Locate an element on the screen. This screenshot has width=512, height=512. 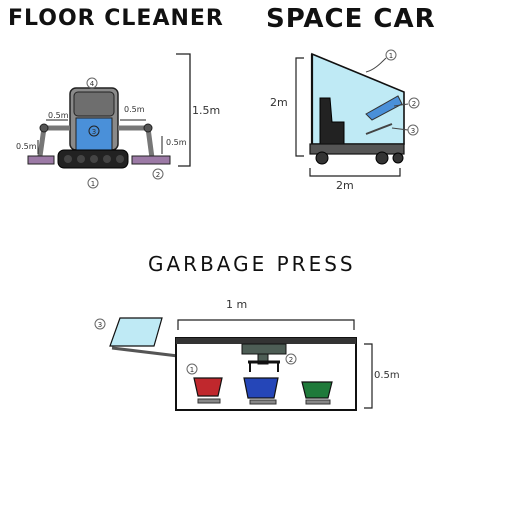
height-label: 2m is located at coordinates (279, 102).